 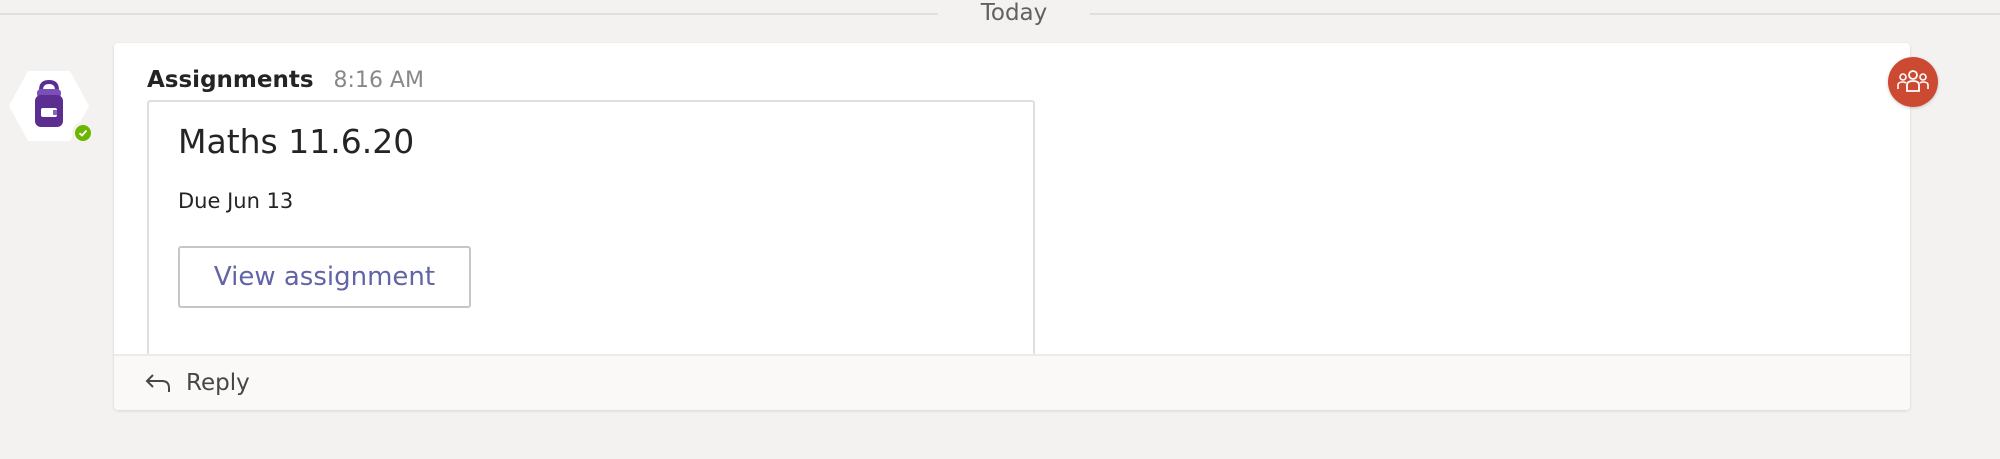 What do you see at coordinates (296, 141) in the screenshot?
I see `assignment-title: Maths 11.6.20` at bounding box center [296, 141].